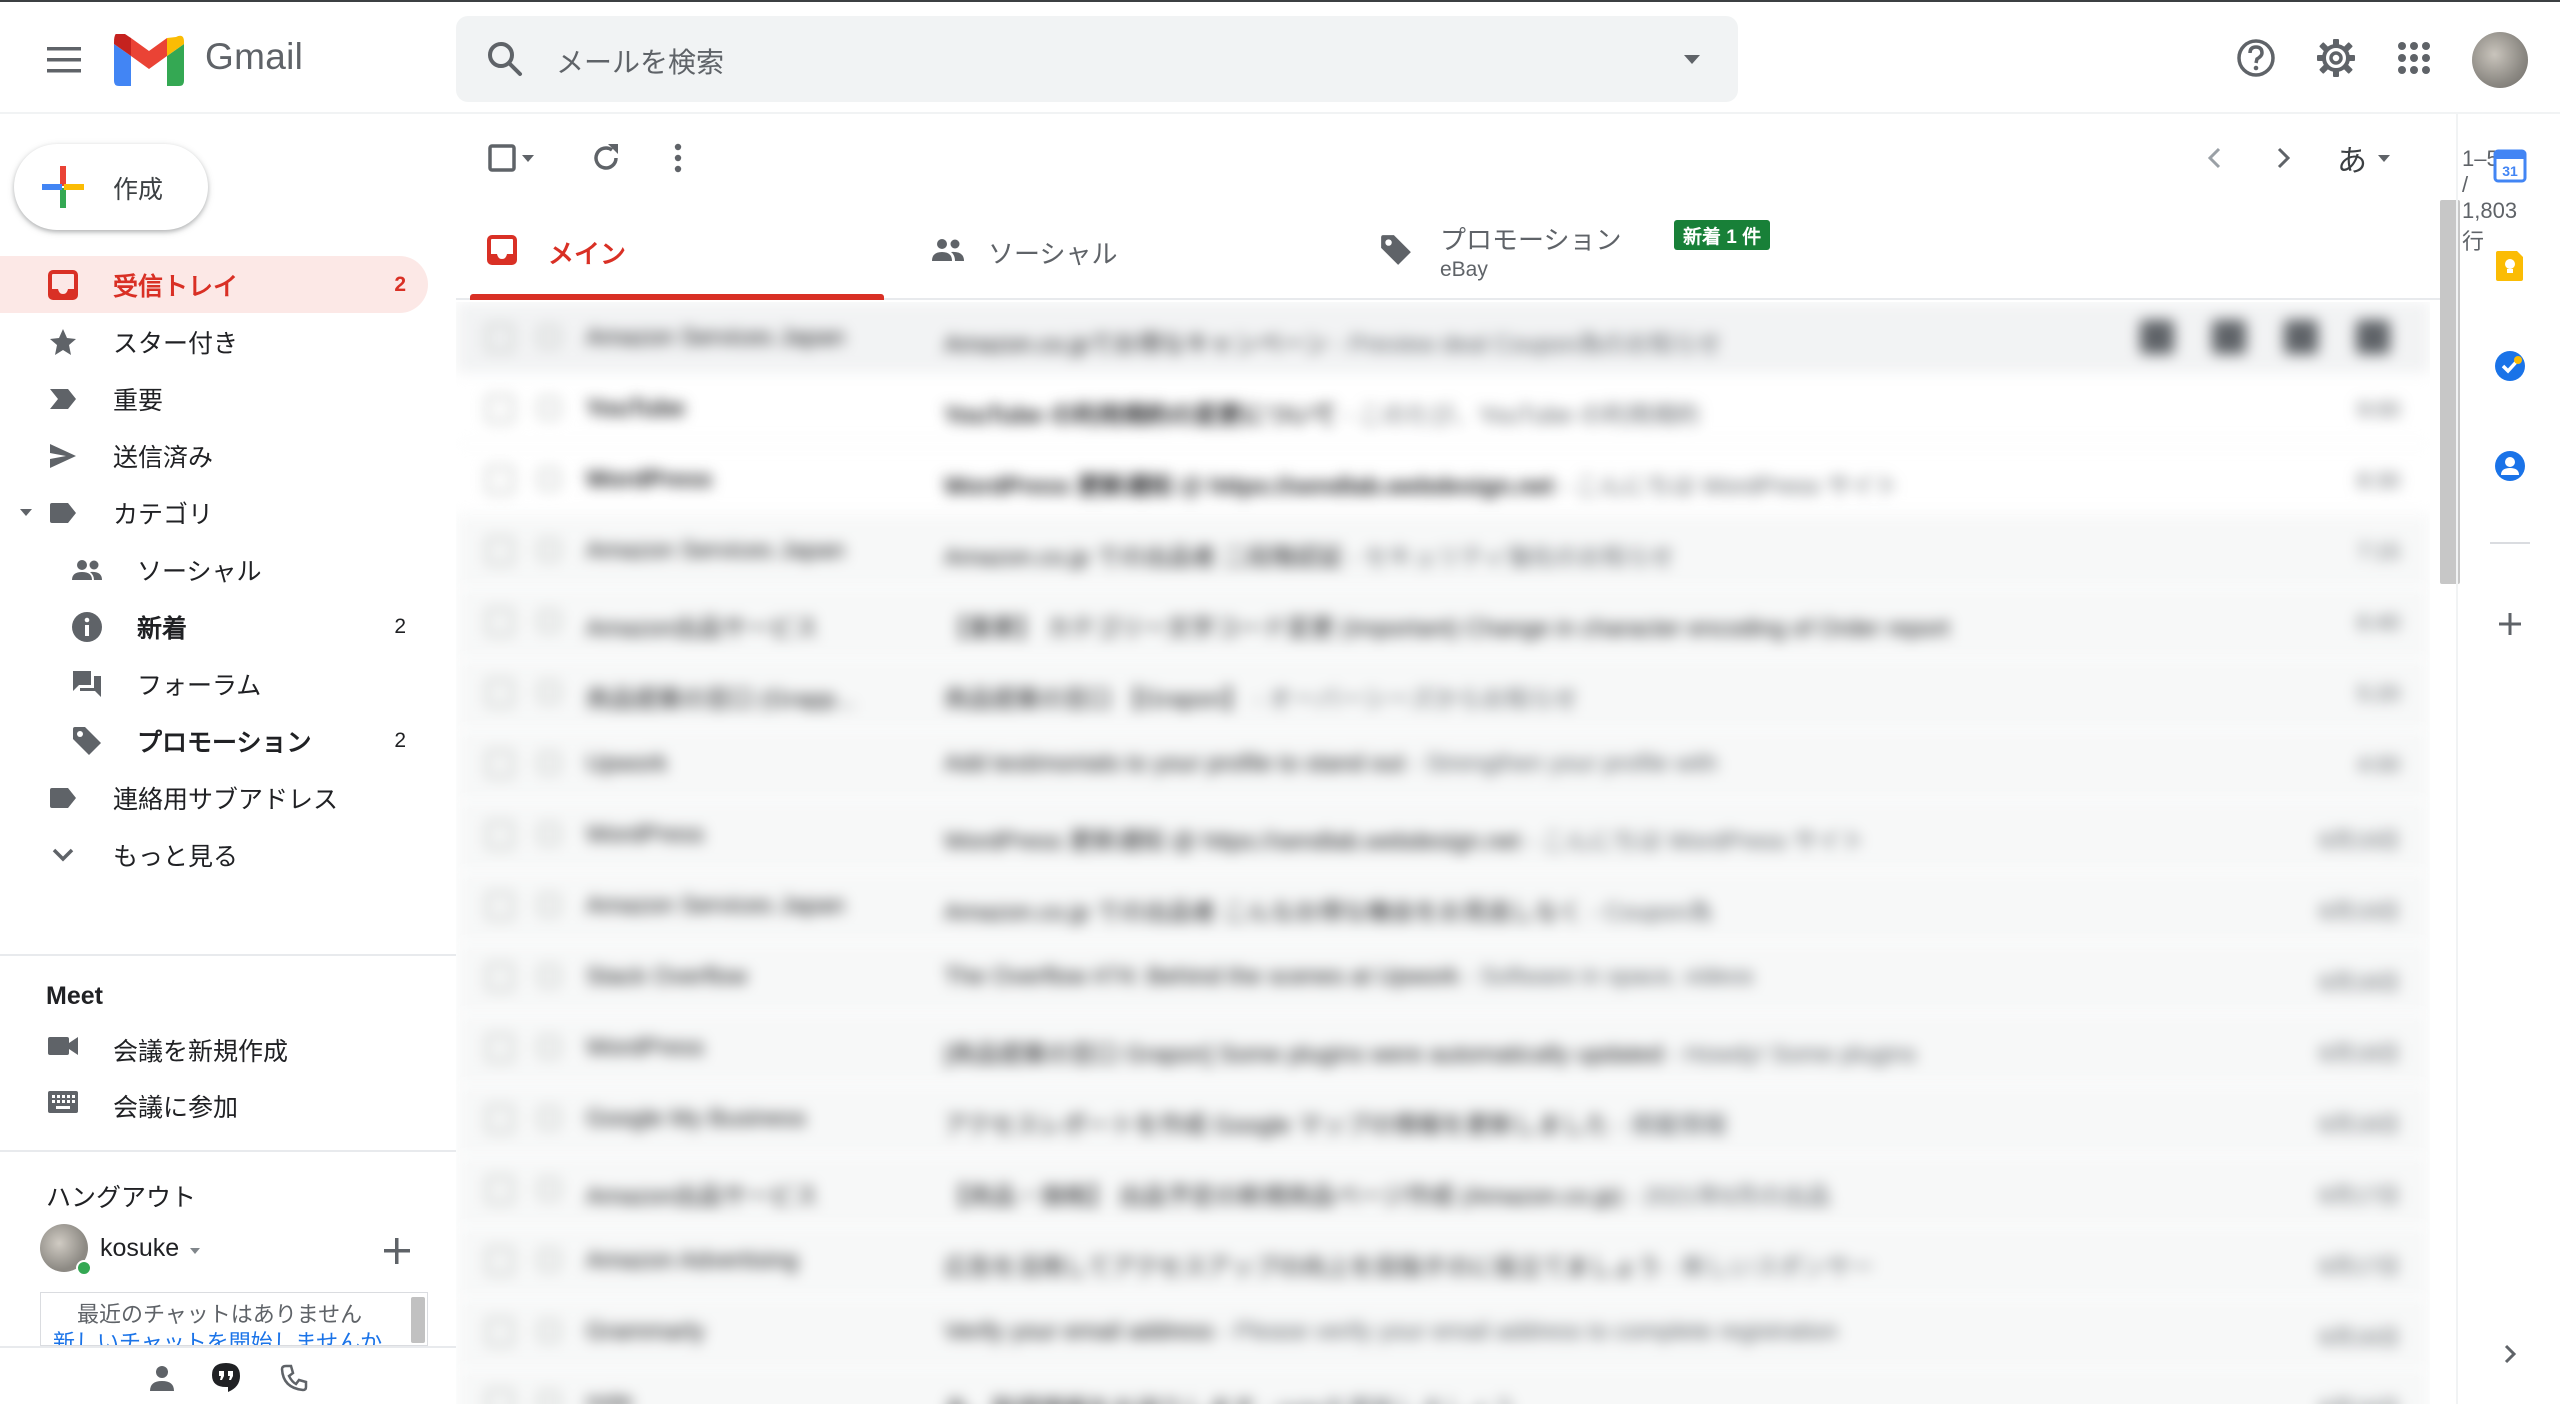 The height and width of the screenshot is (1404, 2560). What do you see at coordinates (1097, 59) in the screenshot?
I see `search-bar: メールを検索` at bounding box center [1097, 59].